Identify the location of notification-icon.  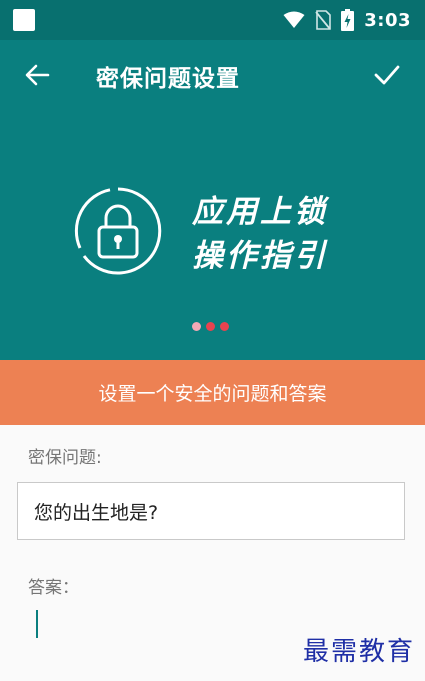
(24, 20).